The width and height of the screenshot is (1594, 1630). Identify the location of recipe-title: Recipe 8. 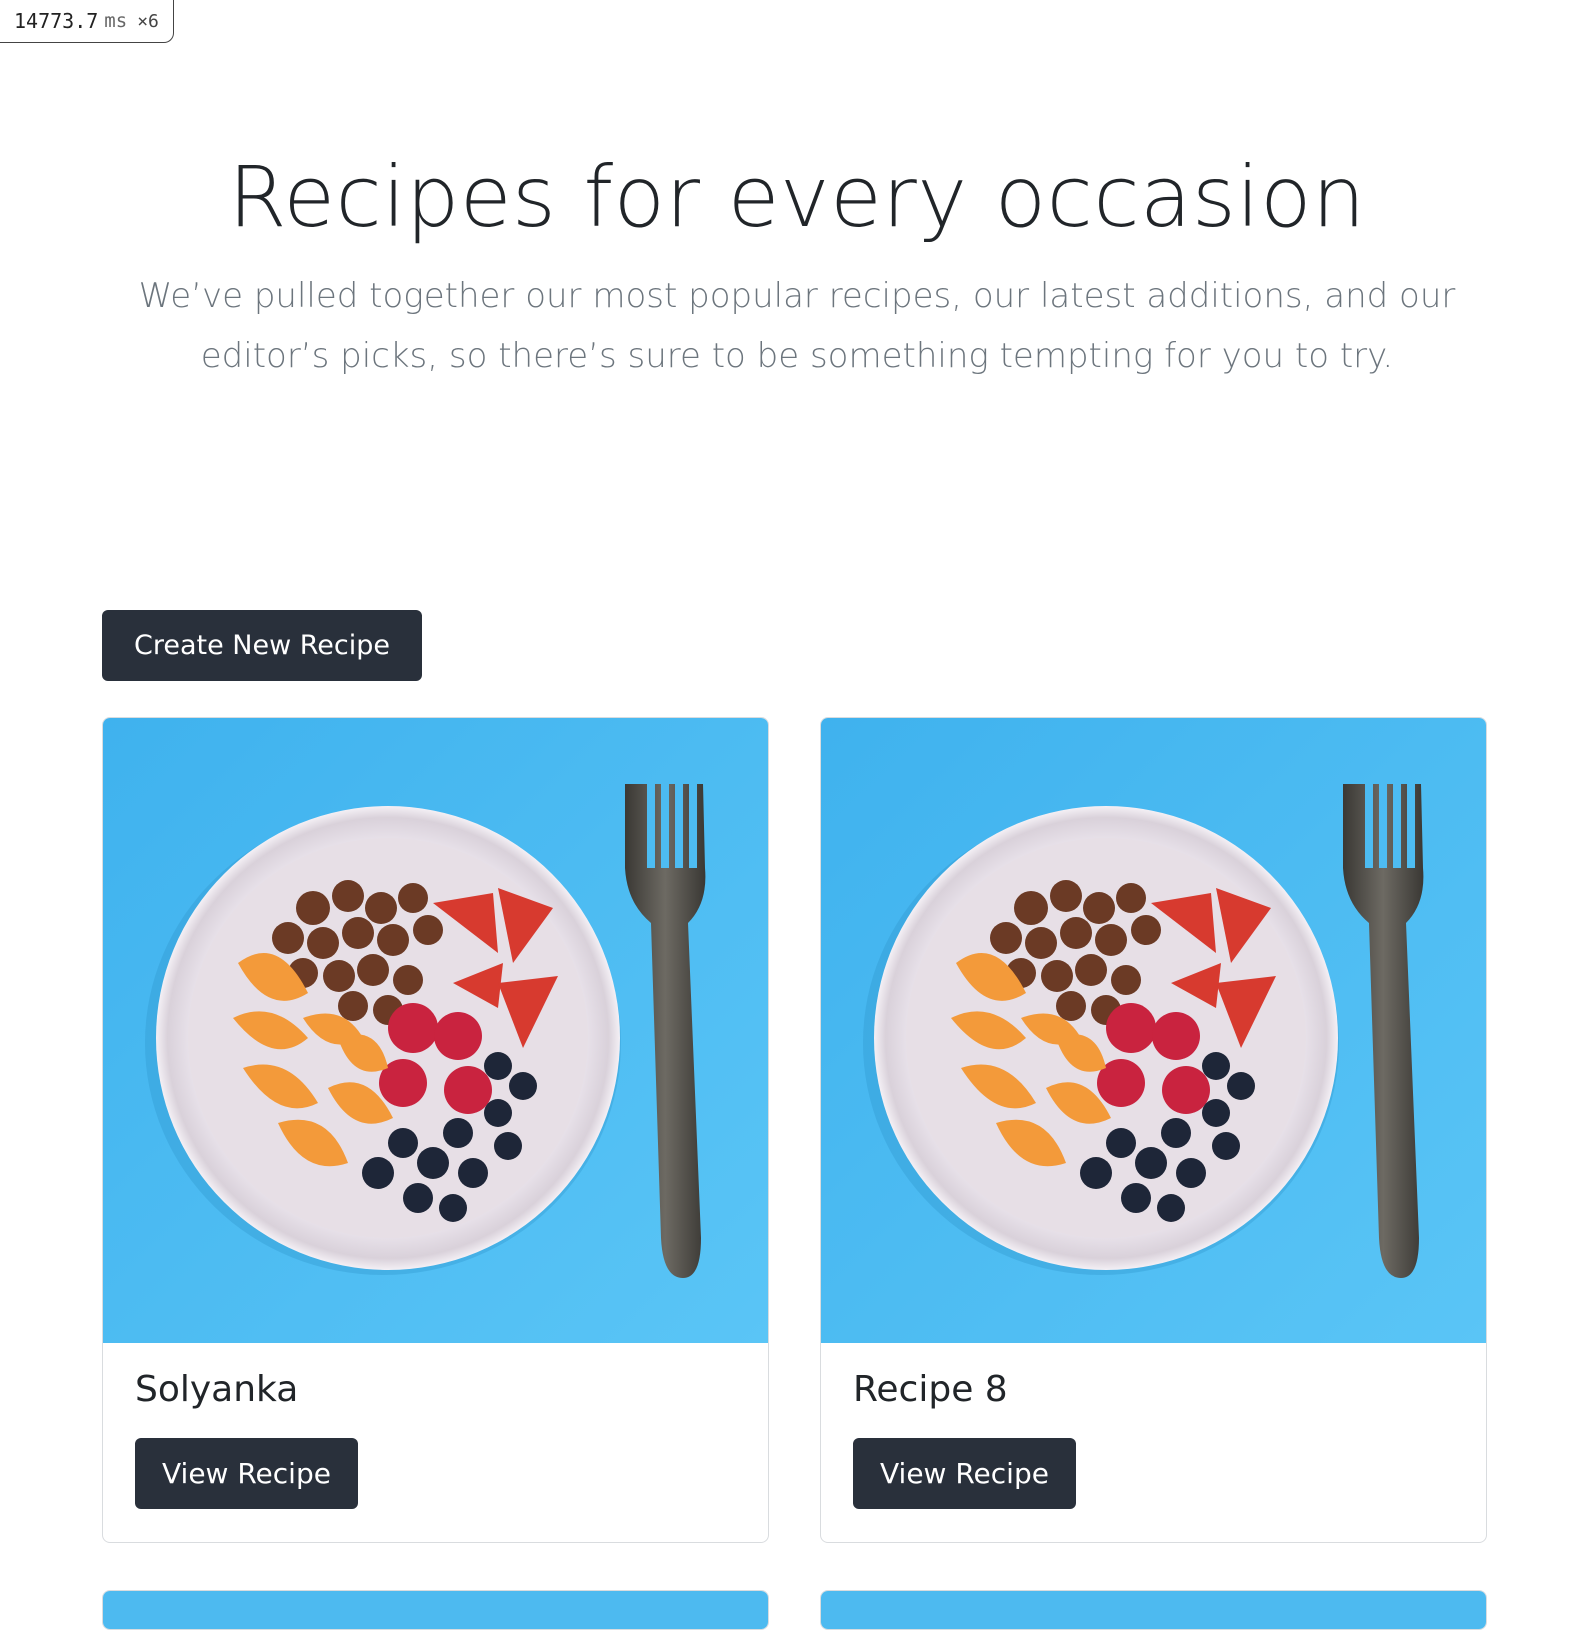
(930, 1389).